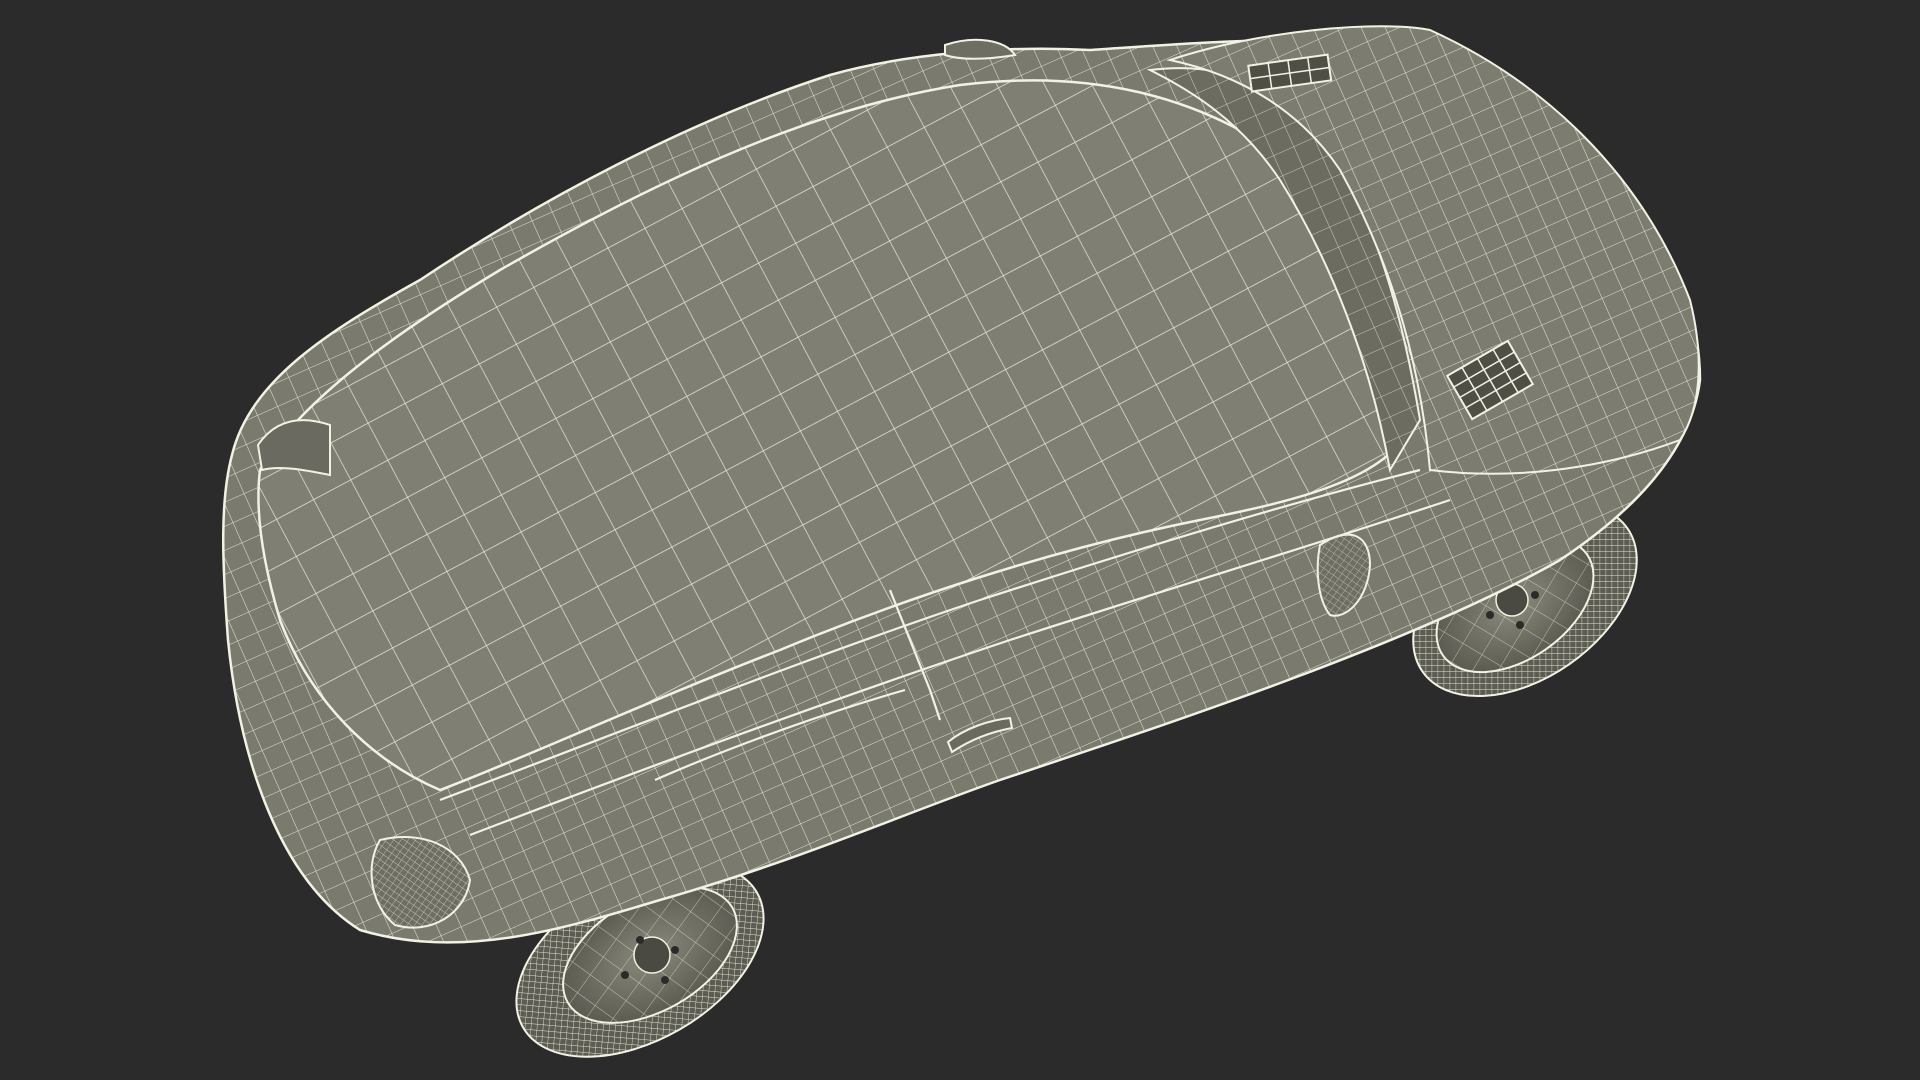 This screenshot has width=1920, height=1080. I want to click on side-mirror-left, so click(980, 49).